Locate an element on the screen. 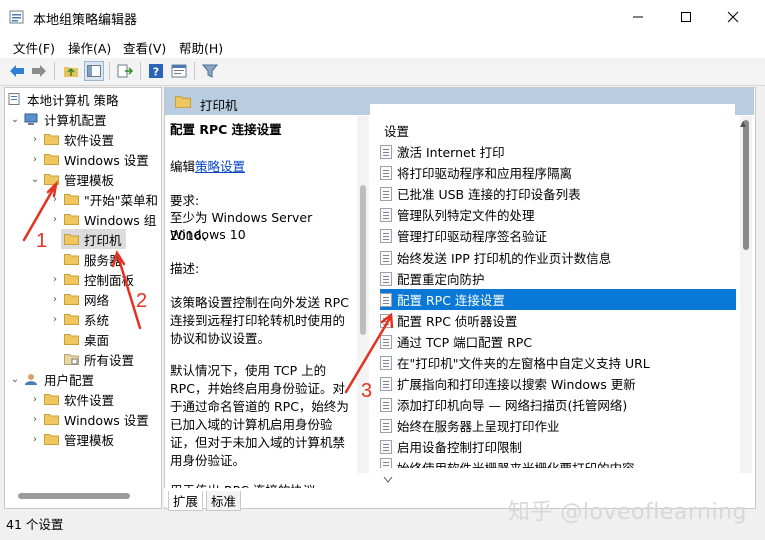 Image resolution: width=765 pixels, height=540 pixels. annotation-number-3: 3 is located at coordinates (367, 391).